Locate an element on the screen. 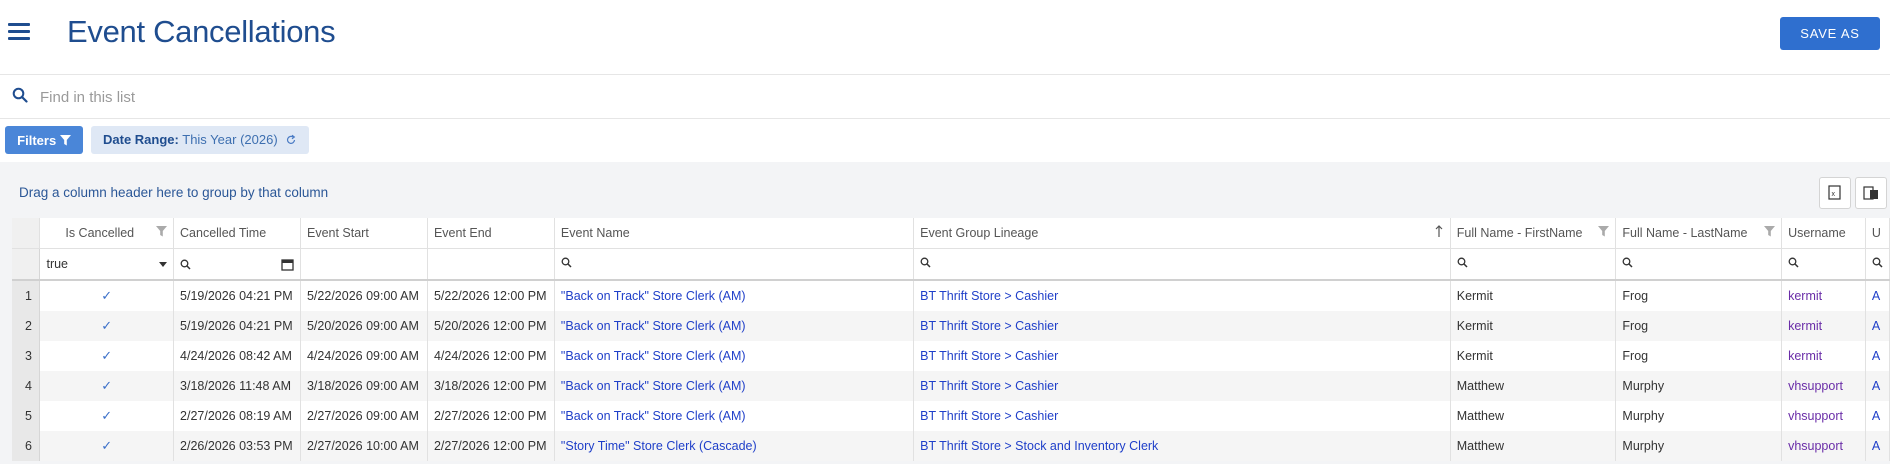  row-number-header is located at coordinates (26, 233).